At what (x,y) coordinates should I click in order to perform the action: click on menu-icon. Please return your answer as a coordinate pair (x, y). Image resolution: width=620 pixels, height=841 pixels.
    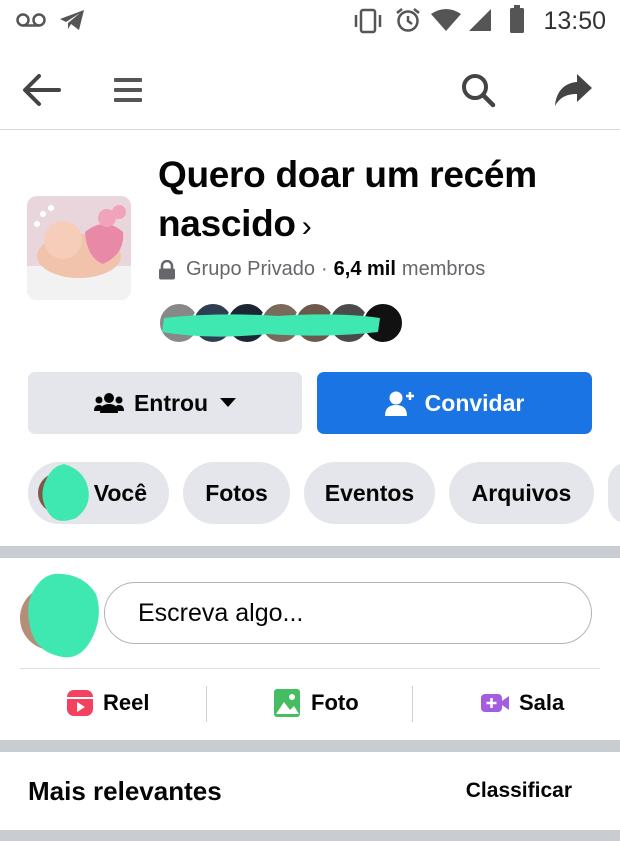
    Looking at the image, I should click on (128, 90).